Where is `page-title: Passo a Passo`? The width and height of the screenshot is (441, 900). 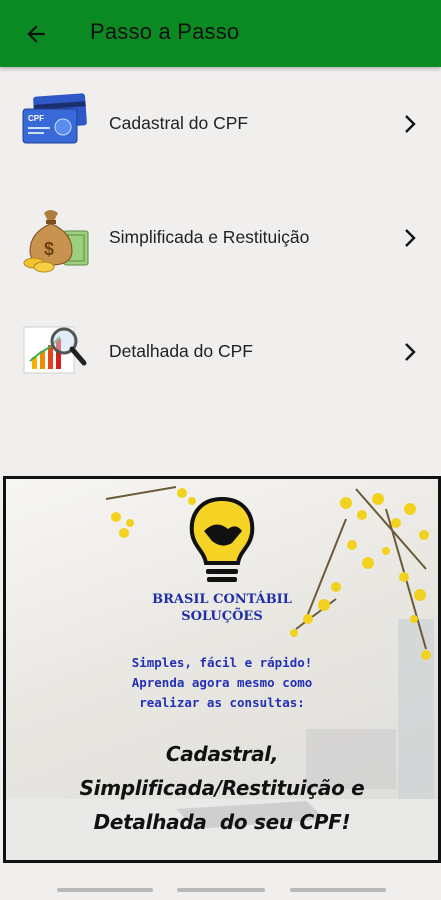 page-title: Passo a Passo is located at coordinates (165, 31).